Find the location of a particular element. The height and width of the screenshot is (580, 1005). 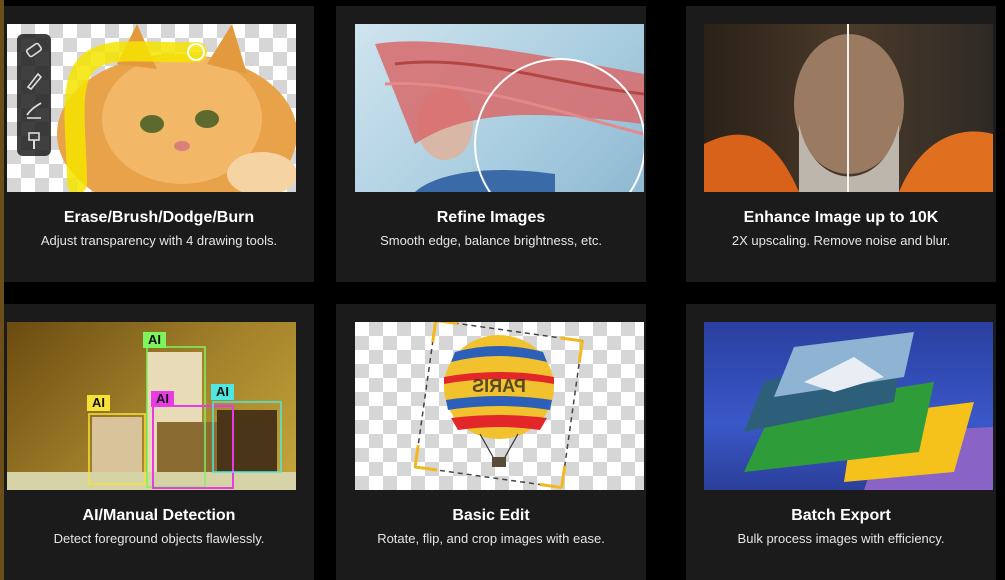

hair-illustration is located at coordinates (509, 116).